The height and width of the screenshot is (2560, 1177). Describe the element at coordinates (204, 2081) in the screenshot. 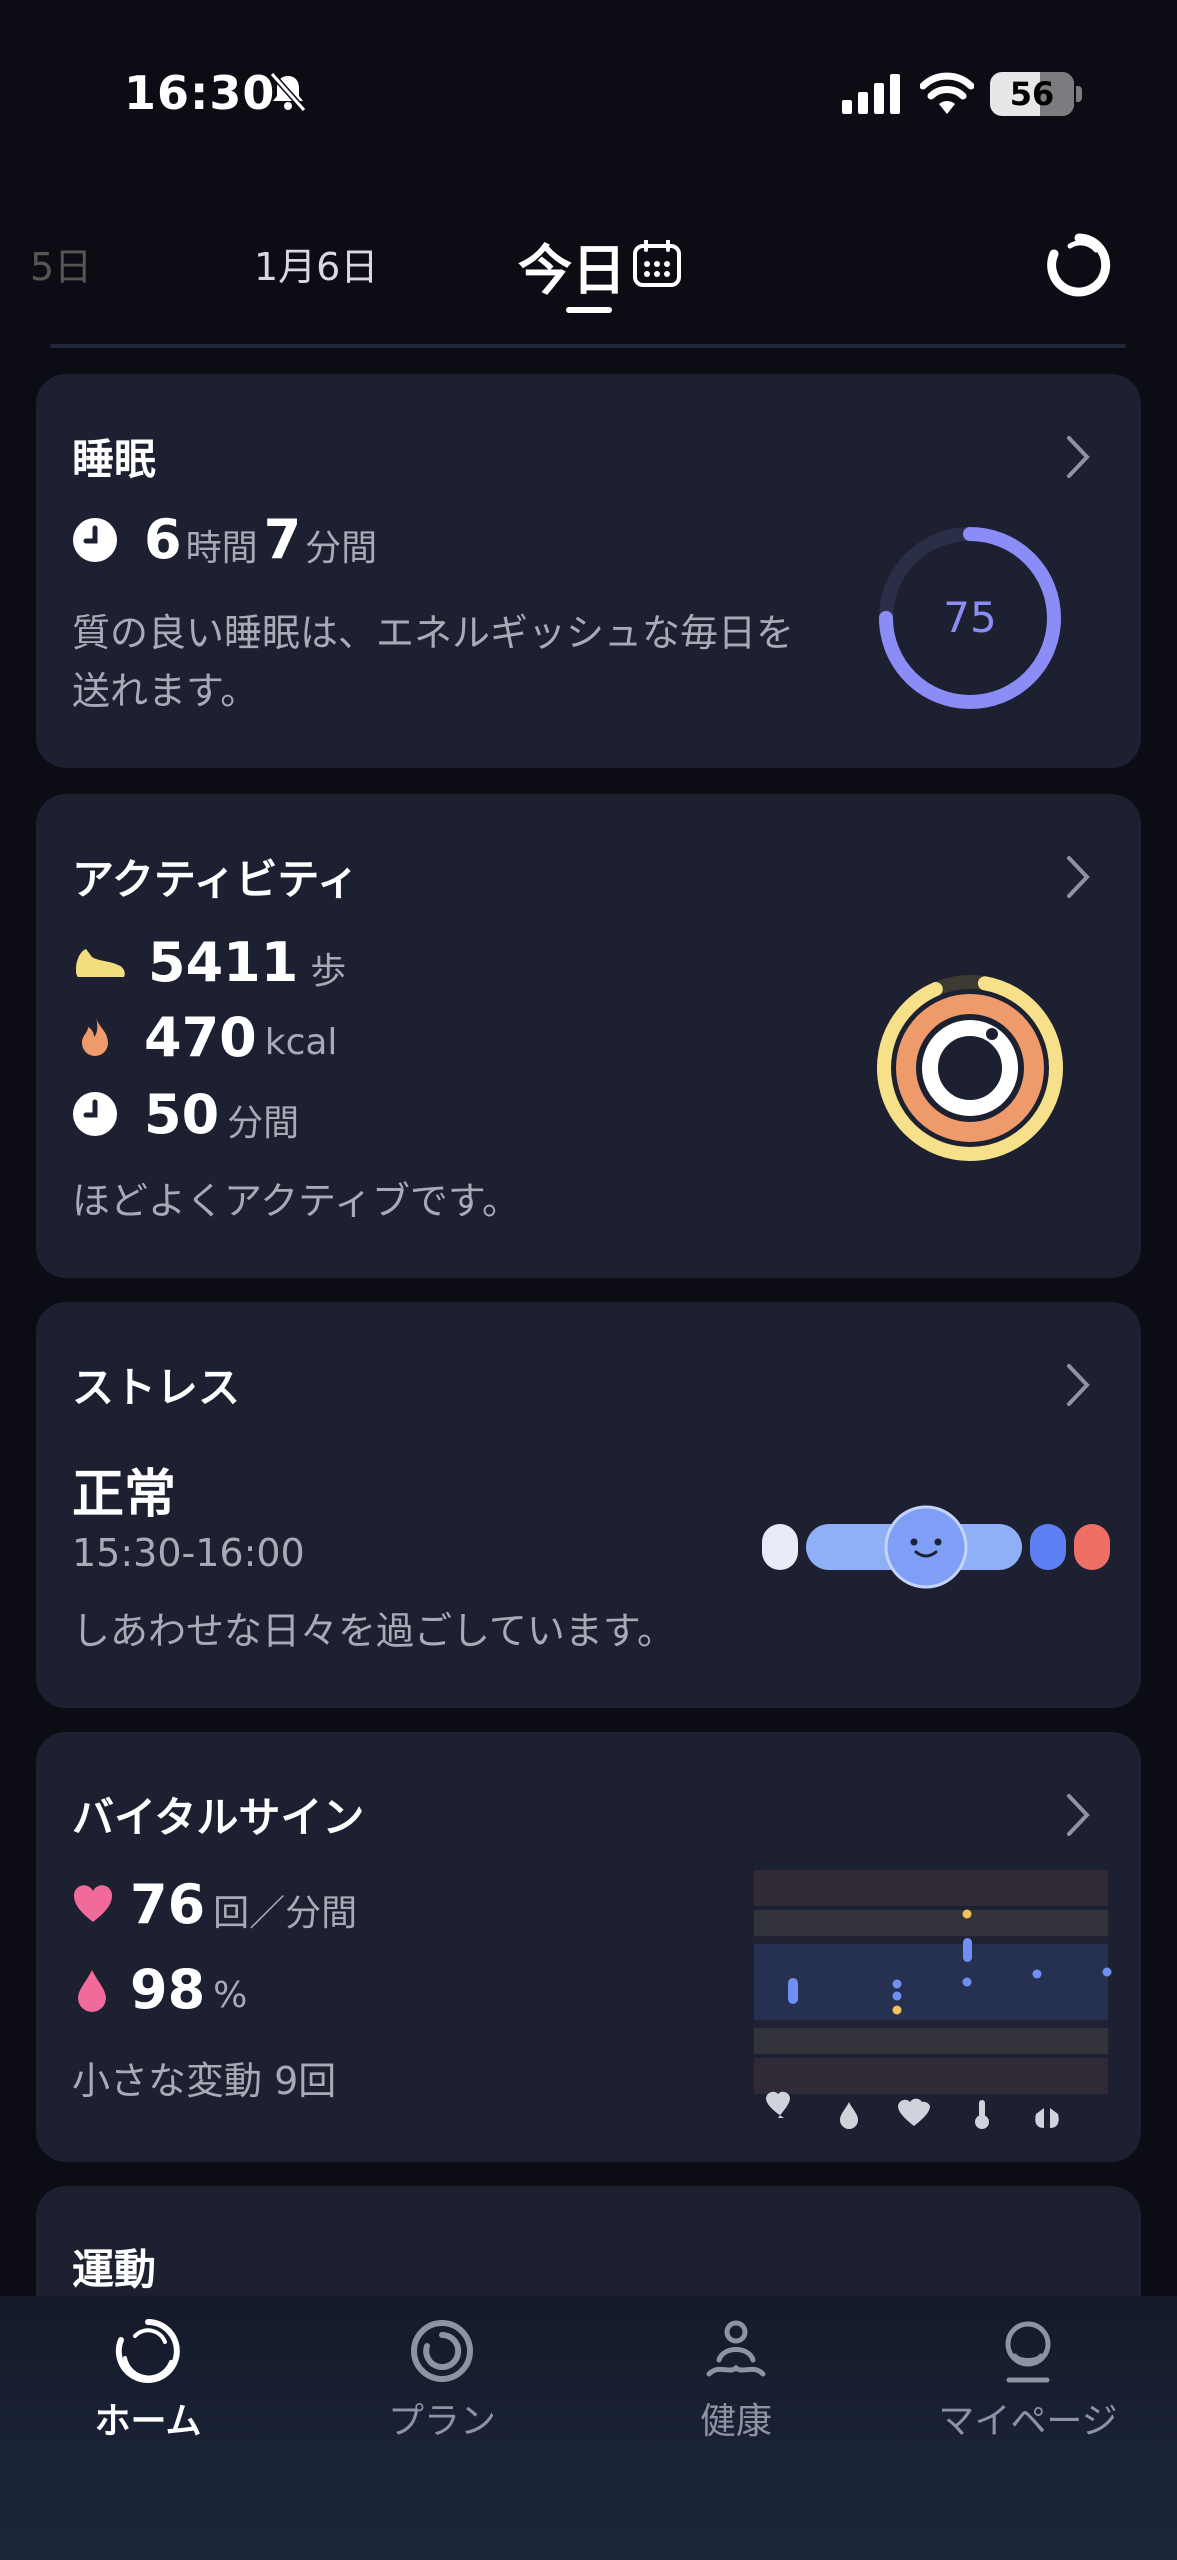

I see `vitals-description: 小さな変動 9回` at that location.